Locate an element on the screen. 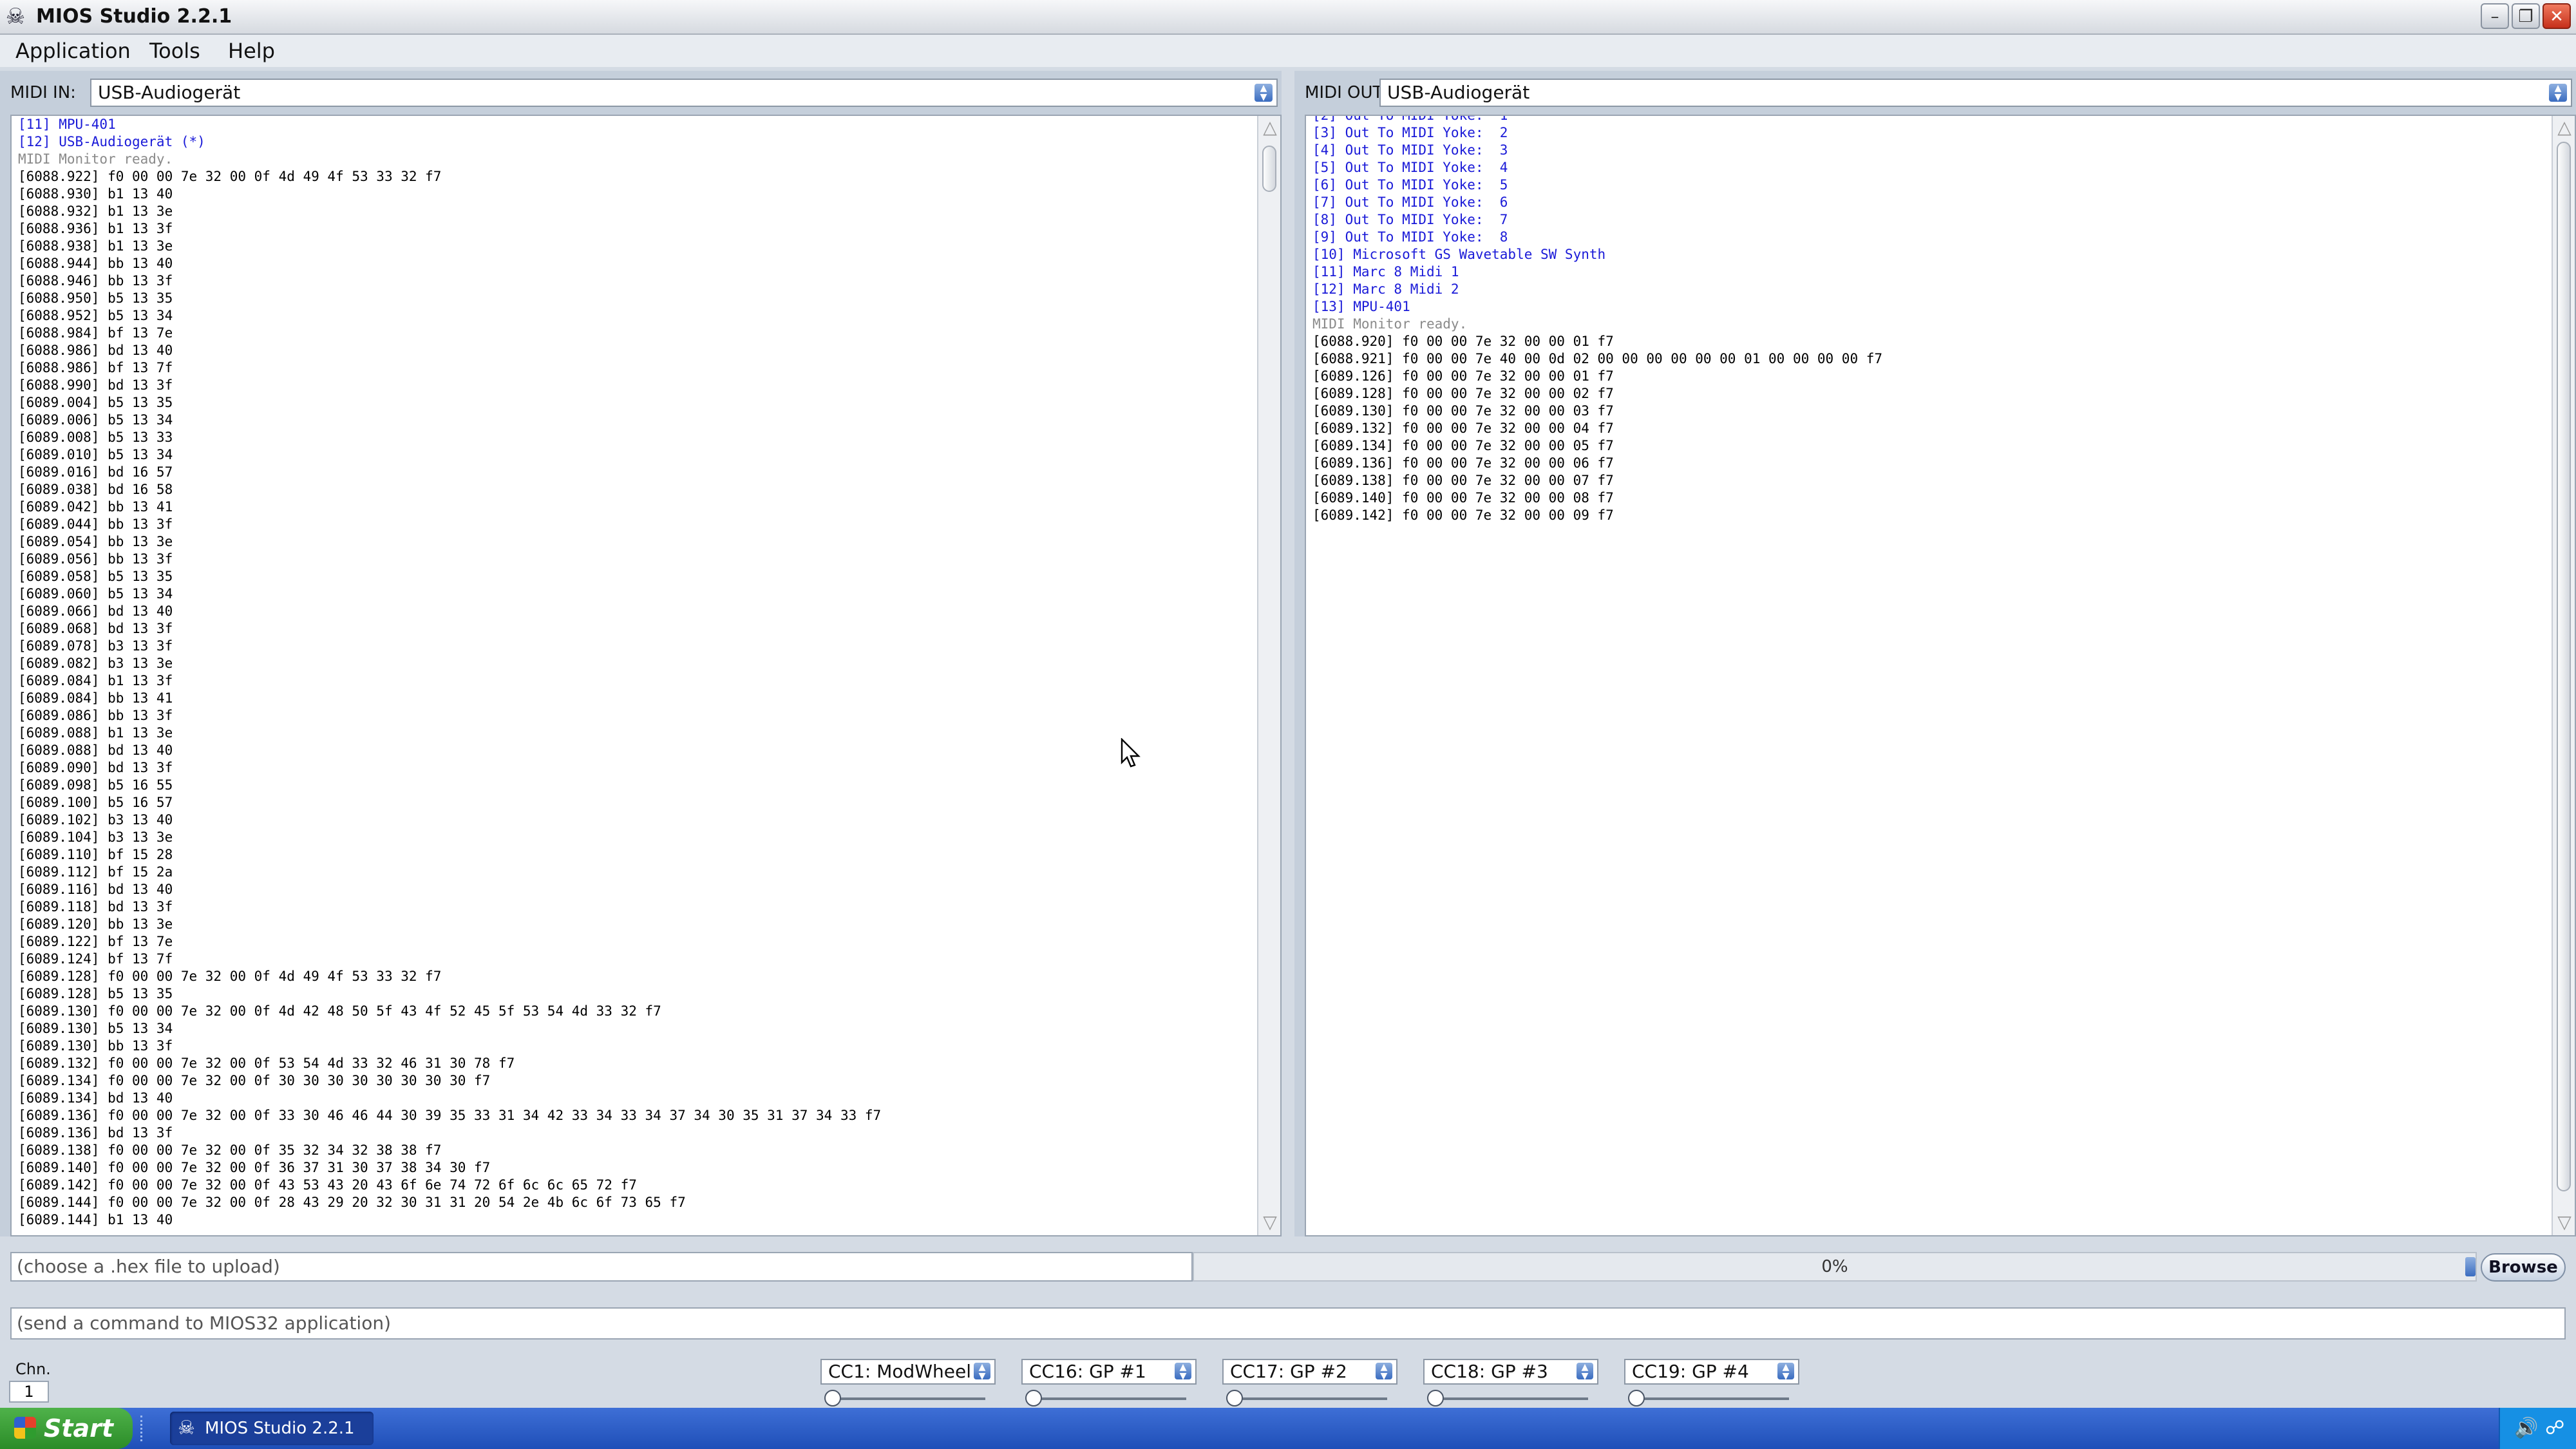 This screenshot has height=1449, width=2576. cc-select-4: CC18: GP #3 ▲ ▼ is located at coordinates (1510, 1372).